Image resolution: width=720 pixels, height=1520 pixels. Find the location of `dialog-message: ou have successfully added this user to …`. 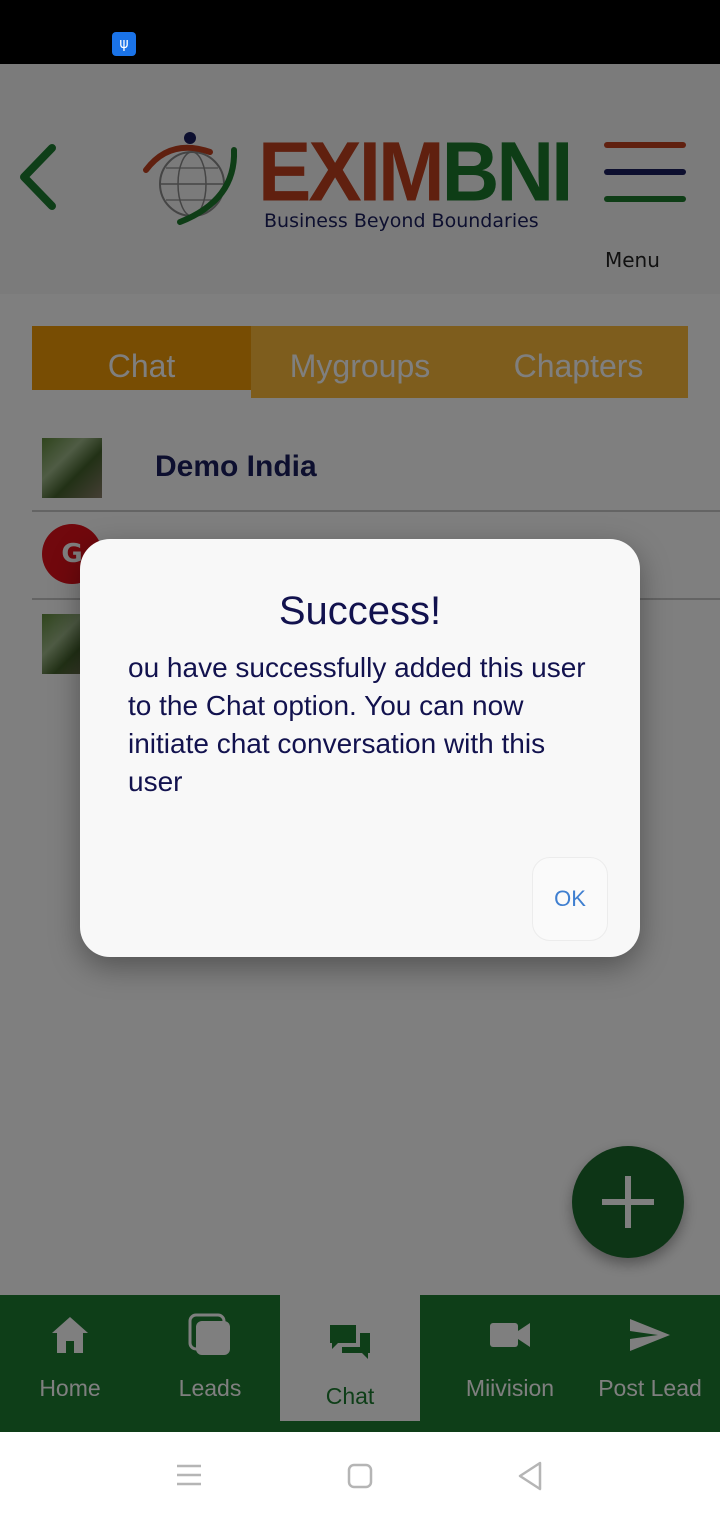

dialog-message: ou have successfully added this user to … is located at coordinates (357, 724).